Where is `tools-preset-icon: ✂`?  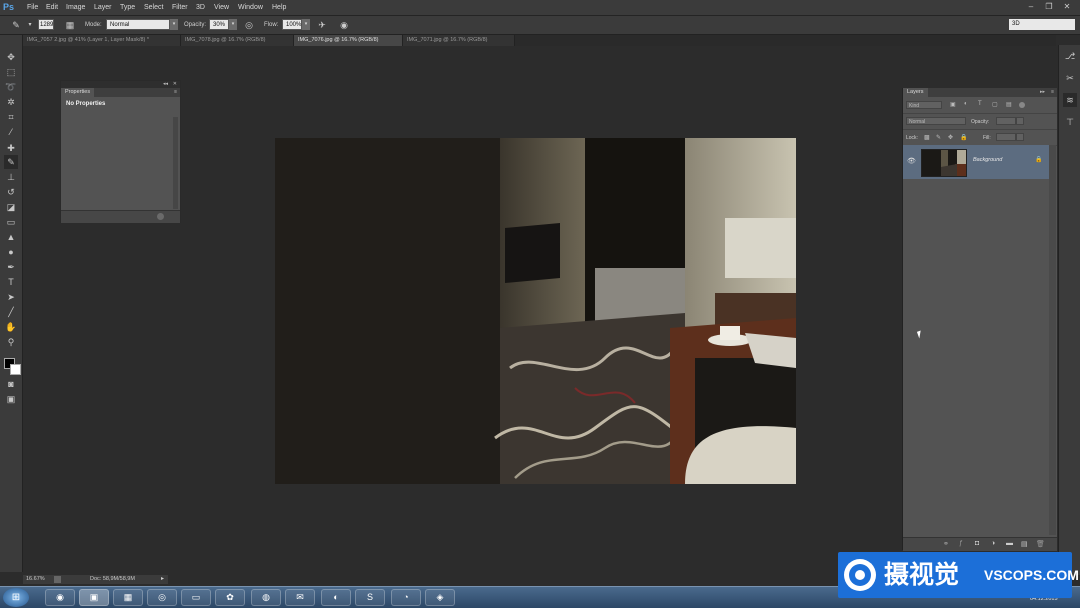 tools-preset-icon: ✂ is located at coordinates (1070, 78).